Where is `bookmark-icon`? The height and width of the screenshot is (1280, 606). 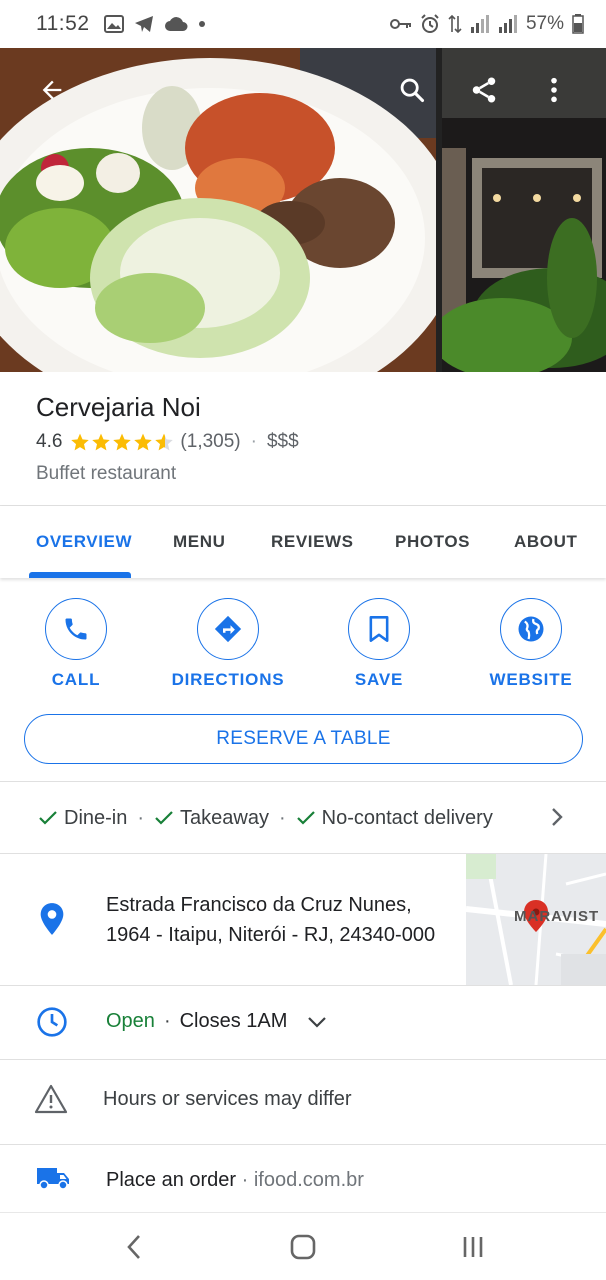
bookmark-icon is located at coordinates (379, 629).